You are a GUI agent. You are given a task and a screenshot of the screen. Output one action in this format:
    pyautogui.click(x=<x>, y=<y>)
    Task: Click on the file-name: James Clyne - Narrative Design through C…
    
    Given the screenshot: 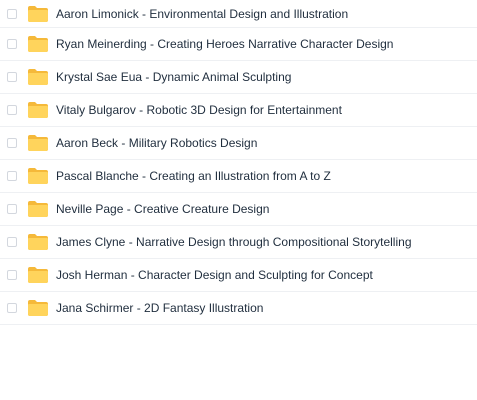 What is the action you would take?
    pyautogui.click(x=234, y=242)
    